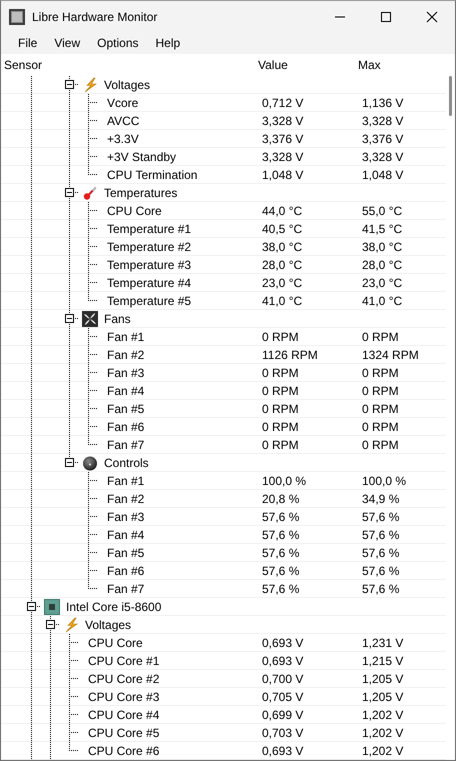  I want to click on sensor-name: CPU Core #3, so click(124, 697).